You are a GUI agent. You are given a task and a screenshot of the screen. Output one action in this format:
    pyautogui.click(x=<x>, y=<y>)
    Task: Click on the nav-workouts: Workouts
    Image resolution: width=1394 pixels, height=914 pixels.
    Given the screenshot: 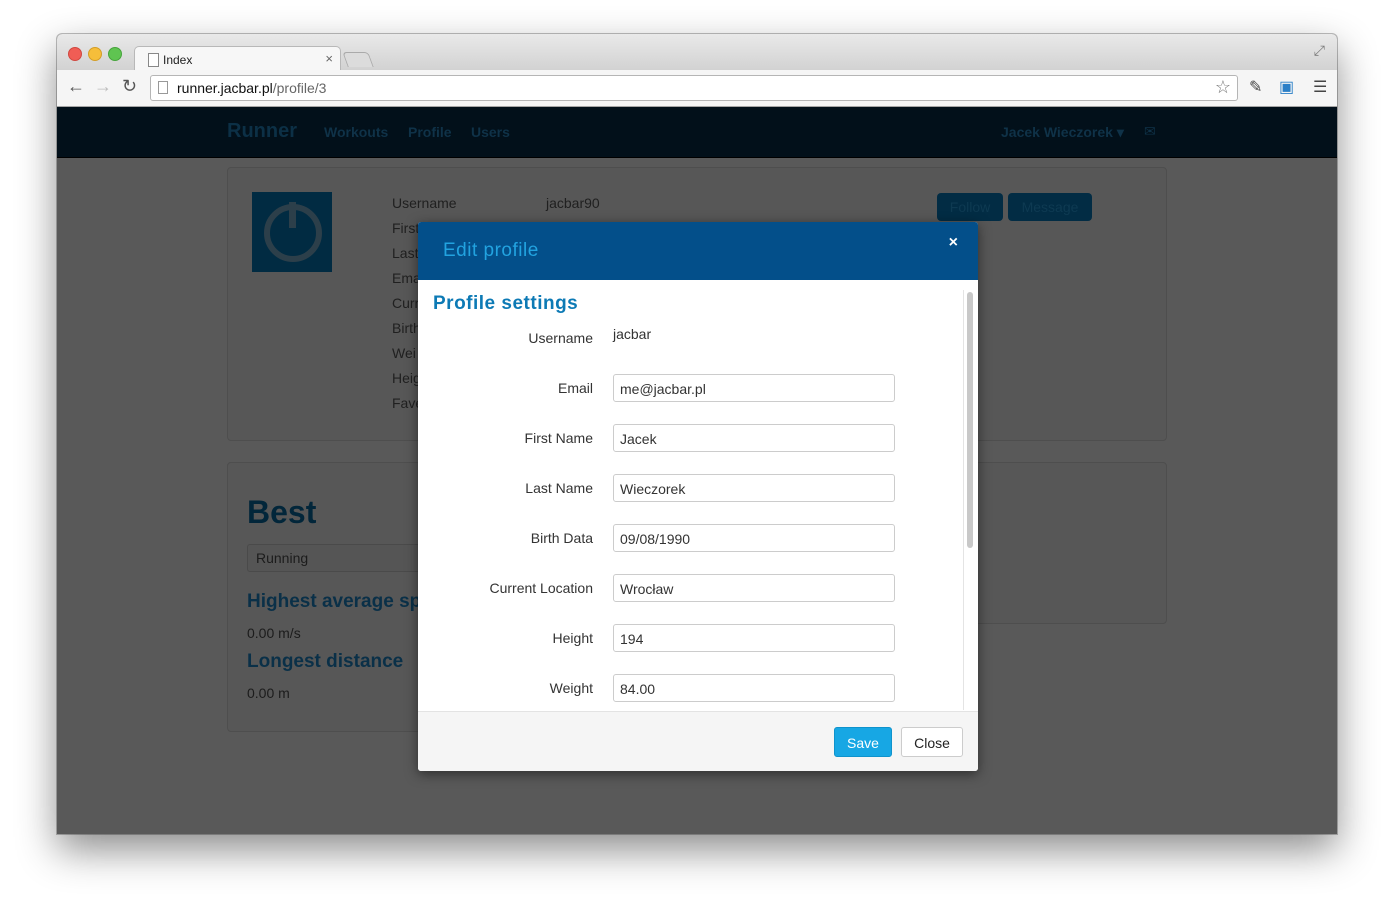 What is the action you would take?
    pyautogui.click(x=356, y=132)
    